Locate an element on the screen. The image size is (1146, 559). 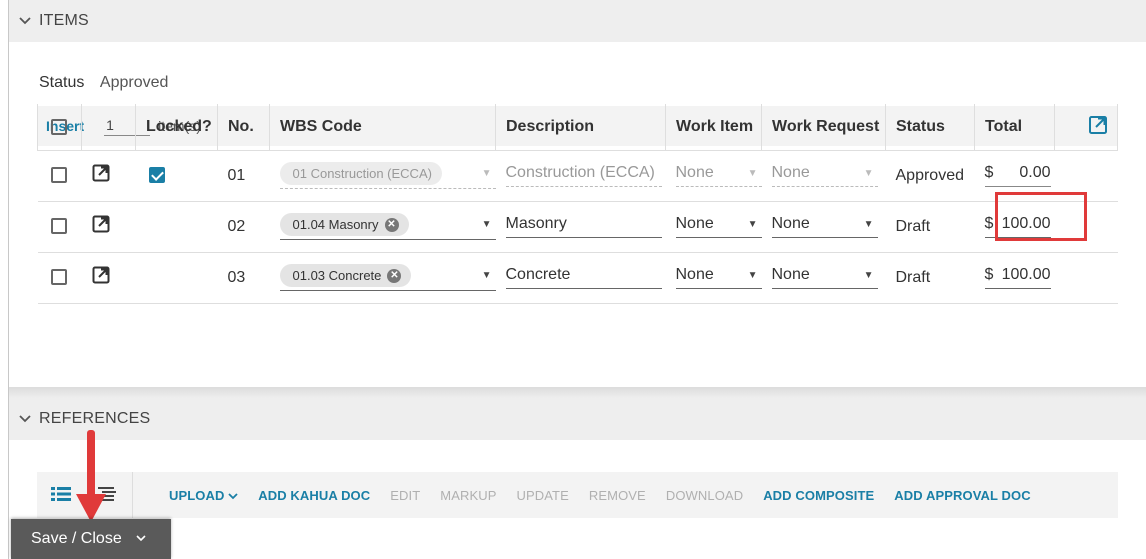
wbs-chip: 01.03 Concrete ✕ is located at coordinates (345, 275).